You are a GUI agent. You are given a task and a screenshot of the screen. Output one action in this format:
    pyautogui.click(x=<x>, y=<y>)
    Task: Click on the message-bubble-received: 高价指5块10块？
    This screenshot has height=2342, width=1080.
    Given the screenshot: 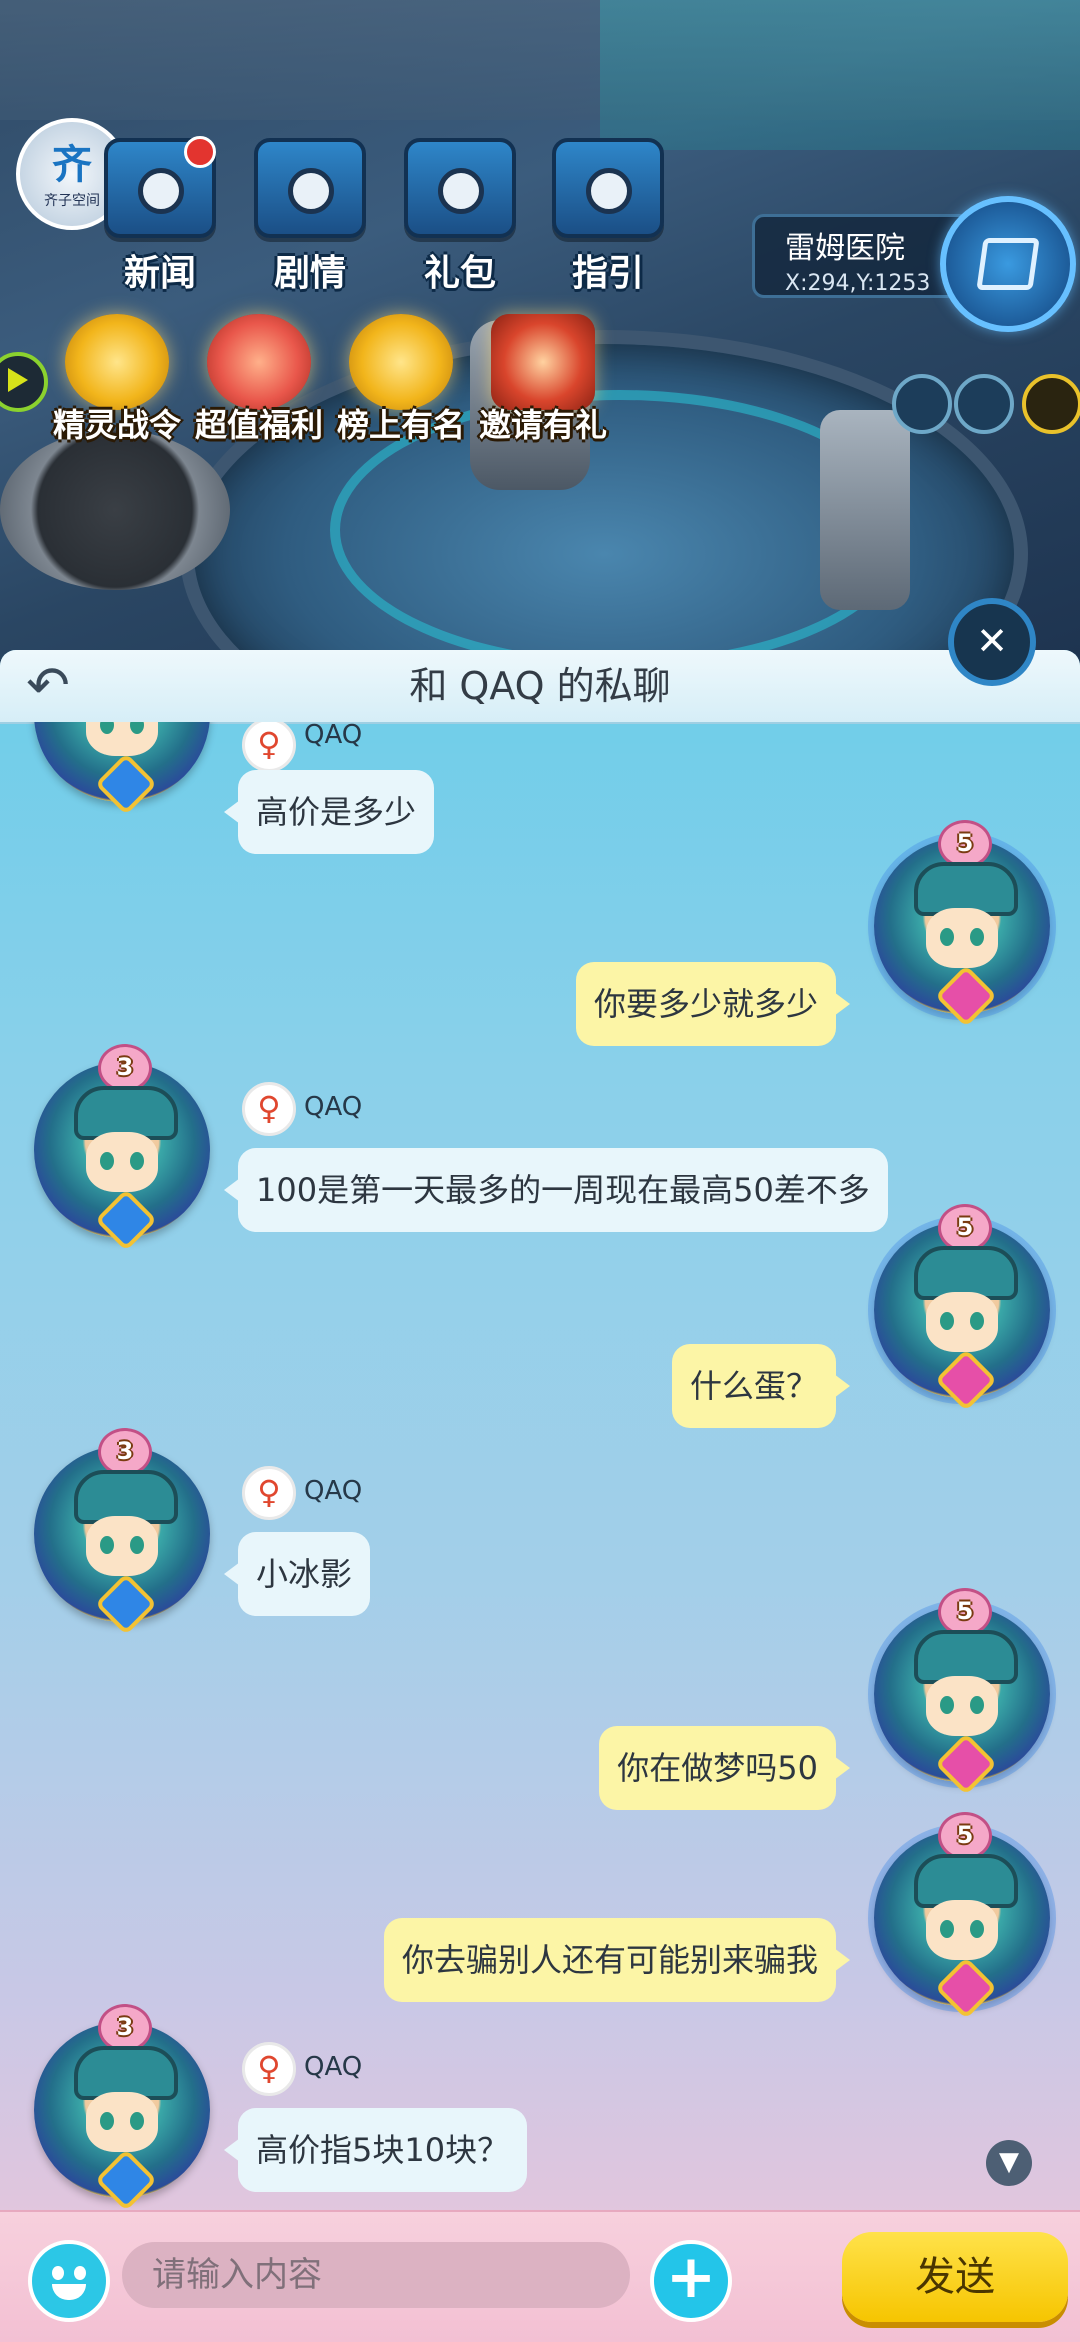 What is the action you would take?
    pyautogui.click(x=375, y=2150)
    